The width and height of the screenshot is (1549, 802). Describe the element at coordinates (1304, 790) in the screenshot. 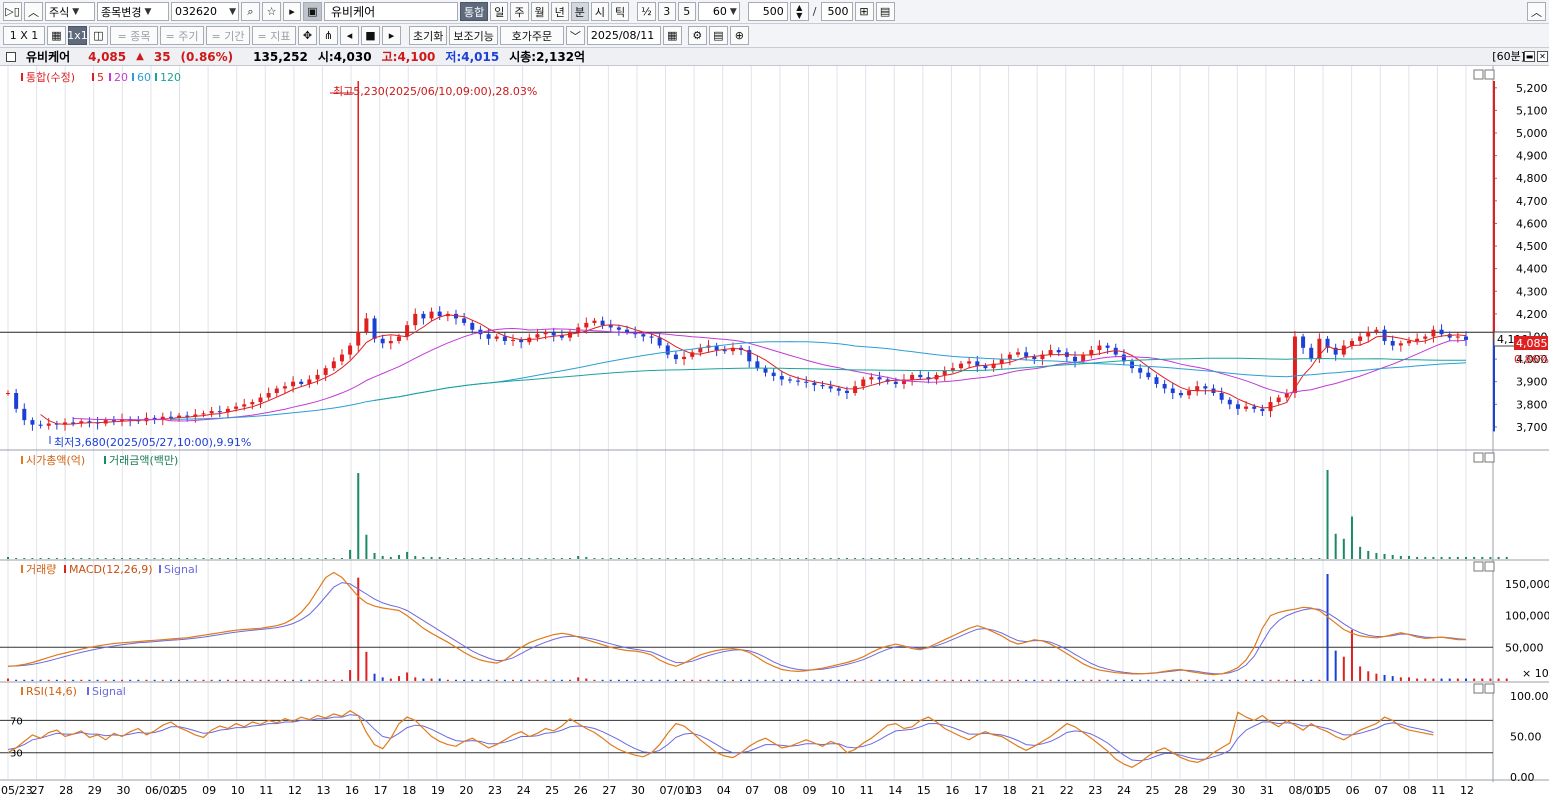

I see `x-axis-label: 08/01` at that location.